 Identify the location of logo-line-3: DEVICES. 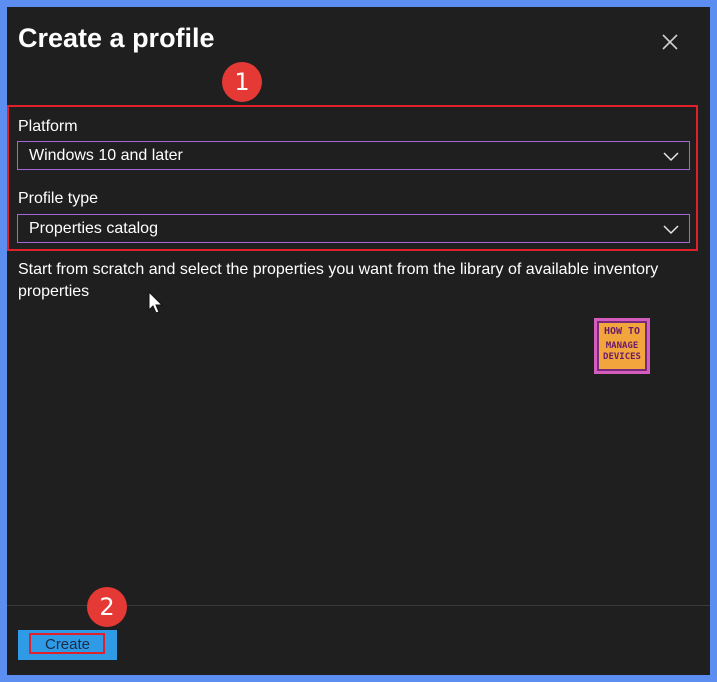
(622, 357).